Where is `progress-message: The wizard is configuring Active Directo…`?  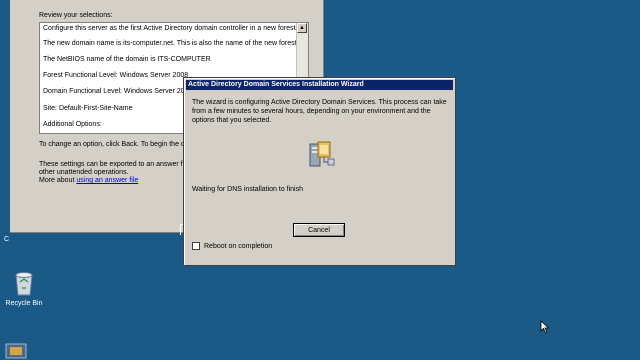 progress-message: The wizard is configuring Active Directo… is located at coordinates (319, 111).